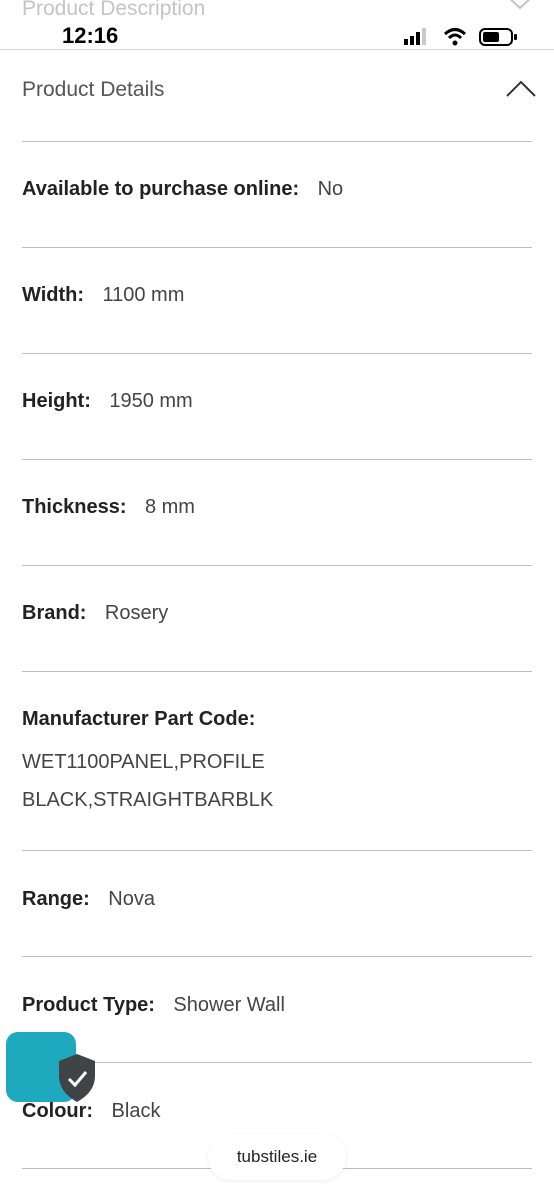 The height and width of the screenshot is (1200, 554). I want to click on shield-check-icon, so click(77, 1080).